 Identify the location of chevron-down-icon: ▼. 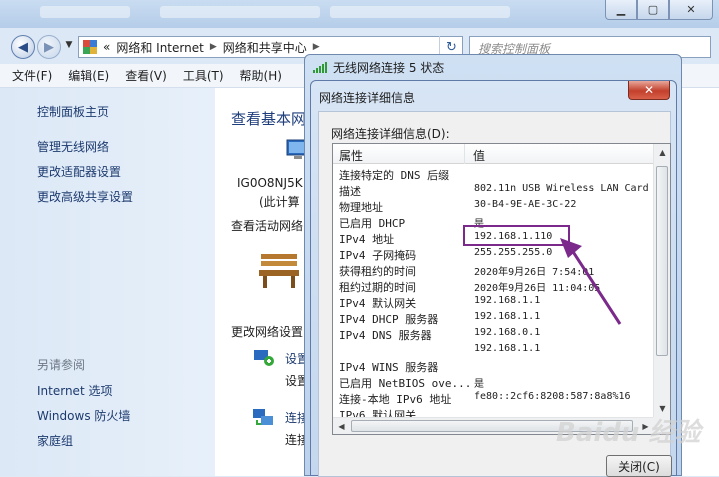
(69, 45).